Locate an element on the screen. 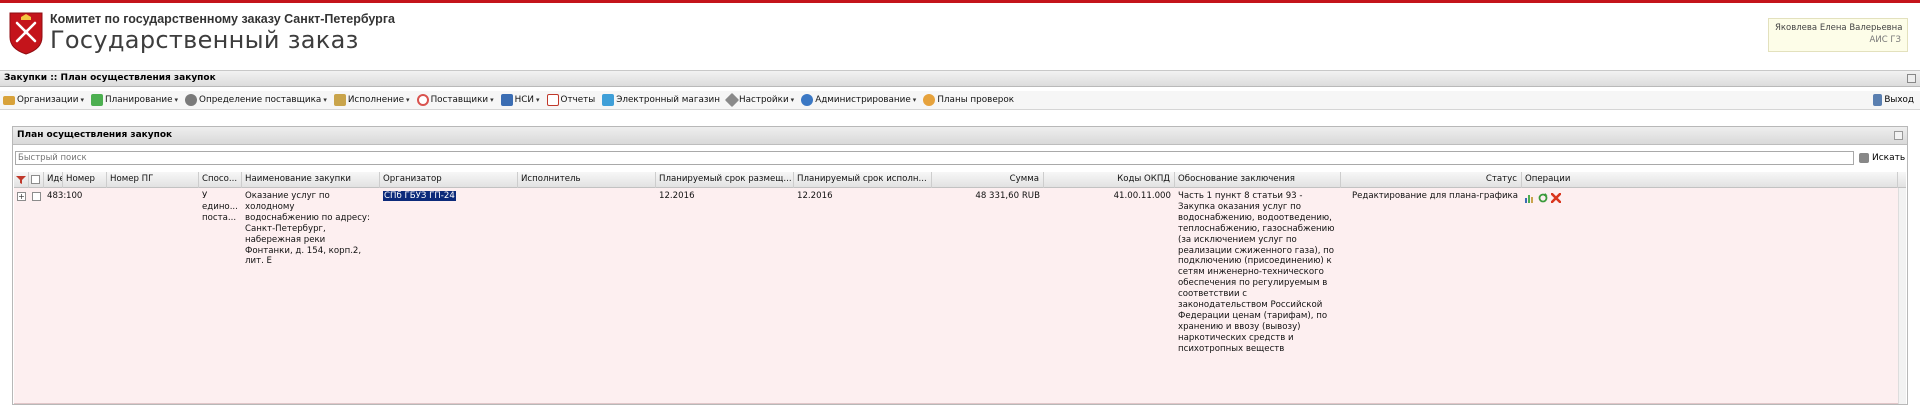  menu-supplier-selection: Определение поставщика ▾ is located at coordinates (256, 100).